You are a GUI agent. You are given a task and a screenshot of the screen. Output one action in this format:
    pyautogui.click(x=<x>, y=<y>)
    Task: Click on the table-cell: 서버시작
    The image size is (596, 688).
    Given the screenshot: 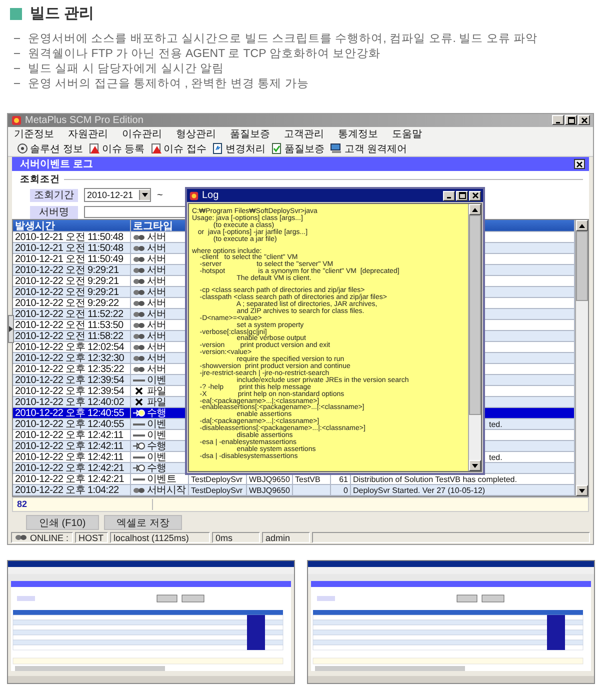 What is the action you would take?
    pyautogui.click(x=166, y=490)
    